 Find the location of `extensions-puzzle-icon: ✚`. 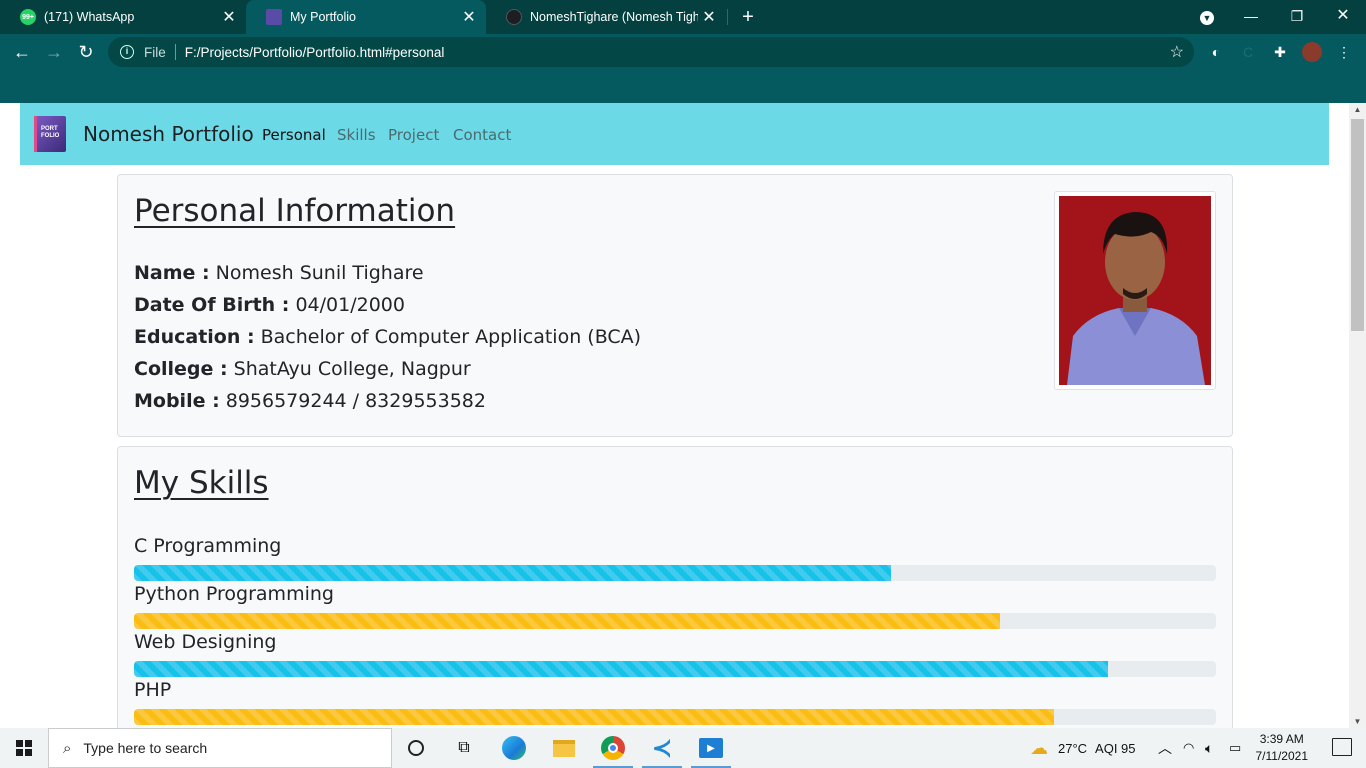

extensions-puzzle-icon: ✚ is located at coordinates (1280, 52).